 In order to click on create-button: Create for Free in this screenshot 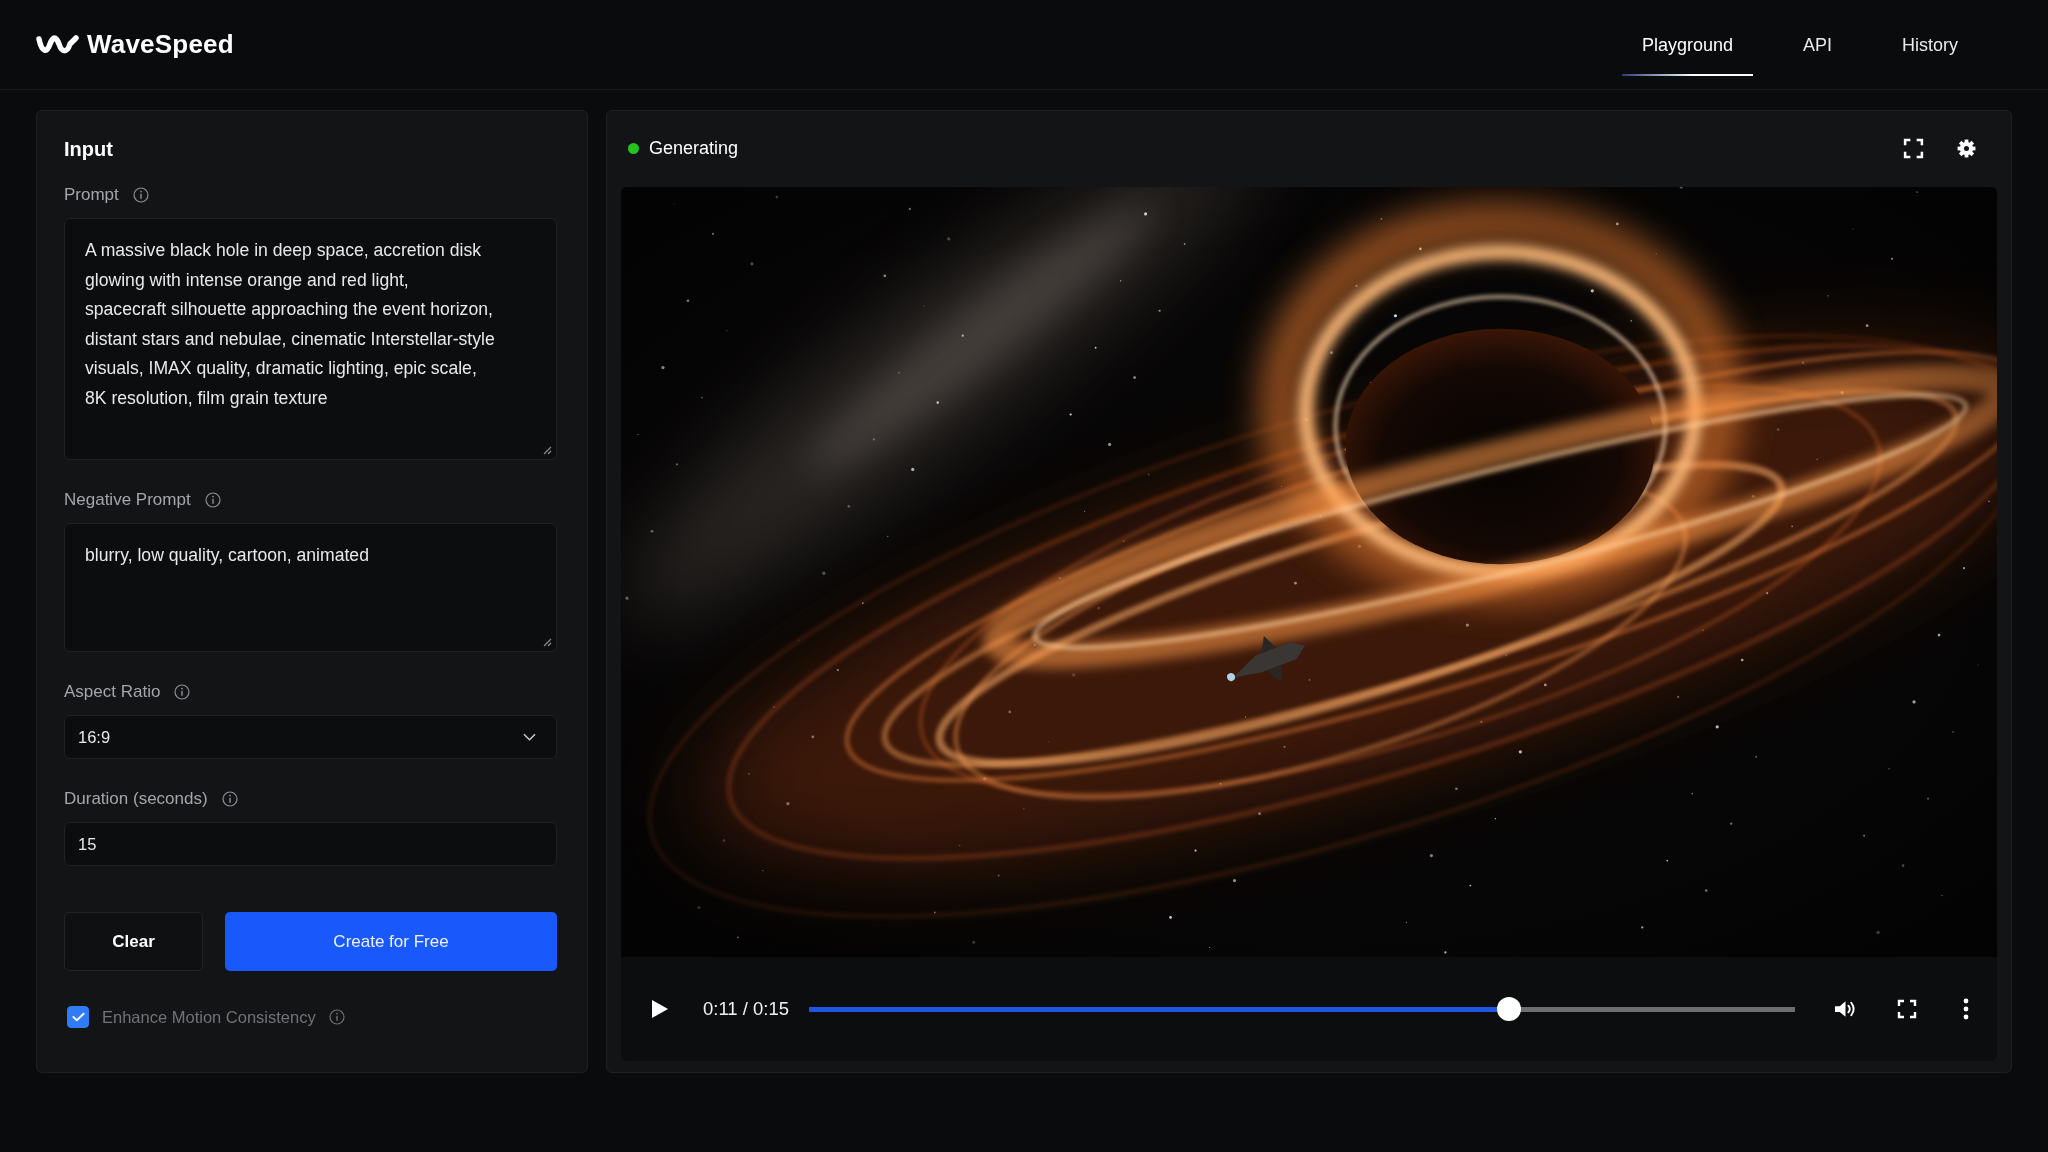, I will do `click(391, 941)`.